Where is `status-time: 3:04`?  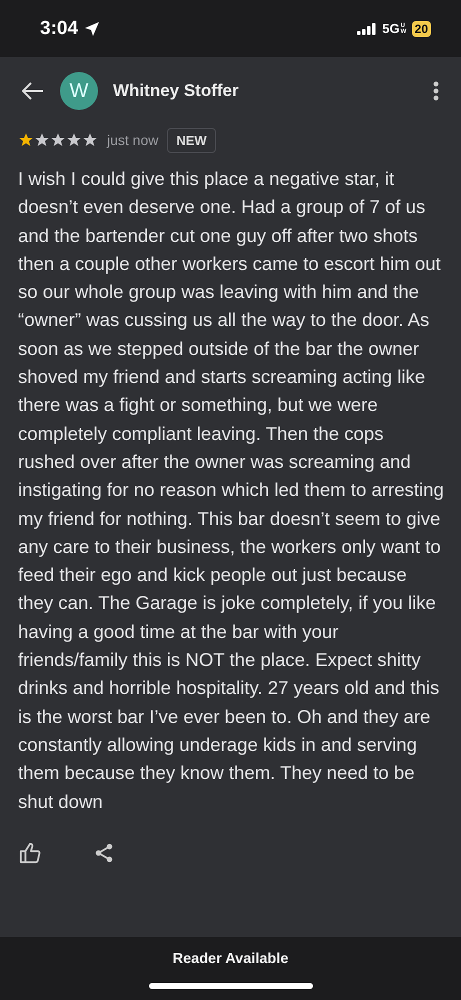
status-time: 3:04 is located at coordinates (59, 29).